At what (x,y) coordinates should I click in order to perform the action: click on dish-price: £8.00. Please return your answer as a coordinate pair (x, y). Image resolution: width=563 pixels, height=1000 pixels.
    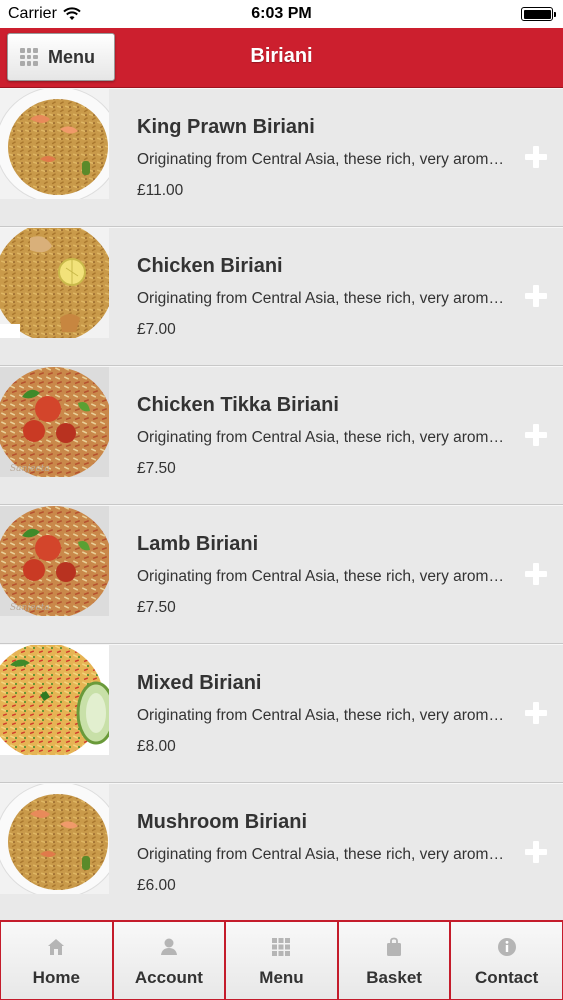
    Looking at the image, I should click on (156, 746).